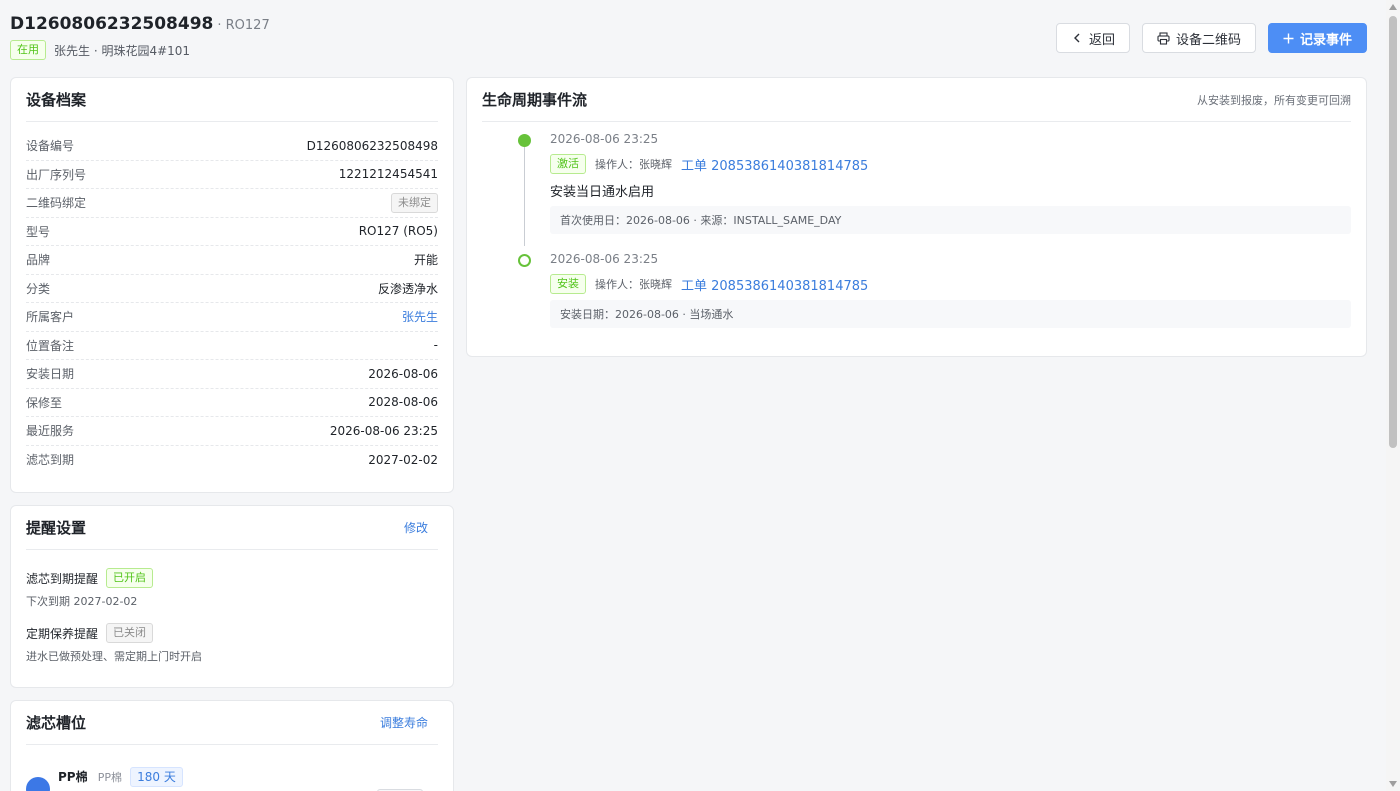 Image resolution: width=1400 pixels, height=791 pixels. I want to click on event-detail: 首次使用日：2026-08-06 · 来源：INSTALL_SAME_DAY, so click(950, 220).